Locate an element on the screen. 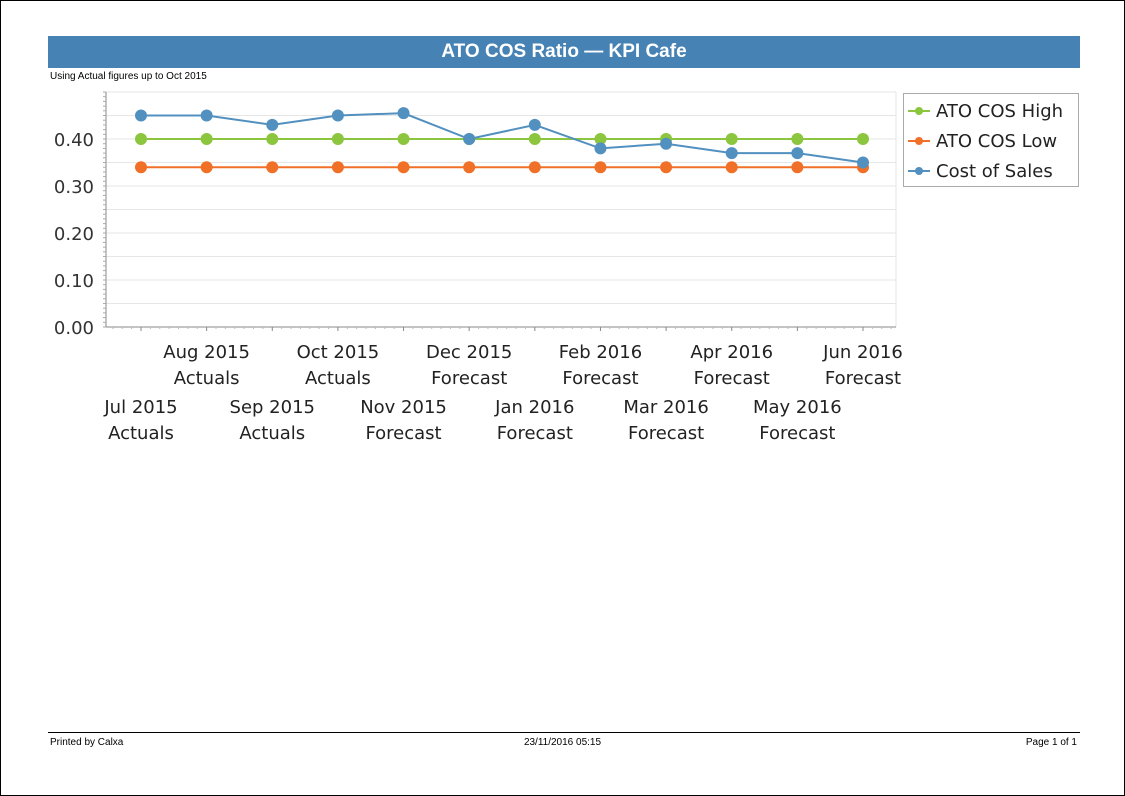 The height and width of the screenshot is (796, 1125). y-tick-label: 0.30 is located at coordinates (74, 187).